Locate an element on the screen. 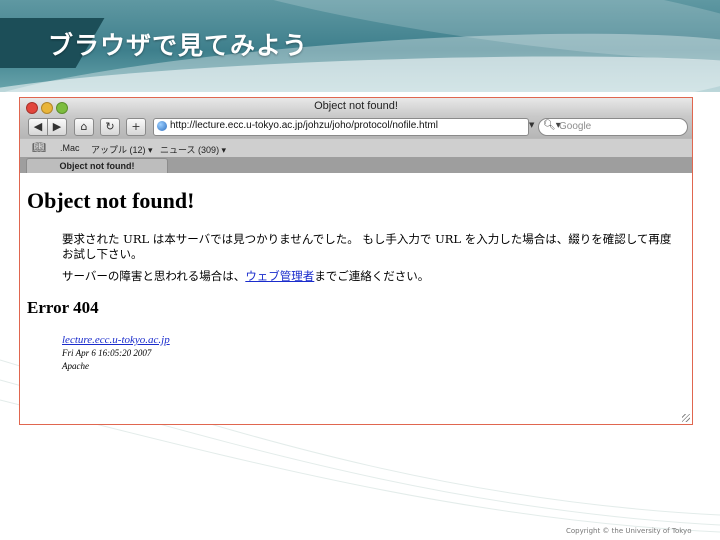  reload-button: ↻ is located at coordinates (110, 127).